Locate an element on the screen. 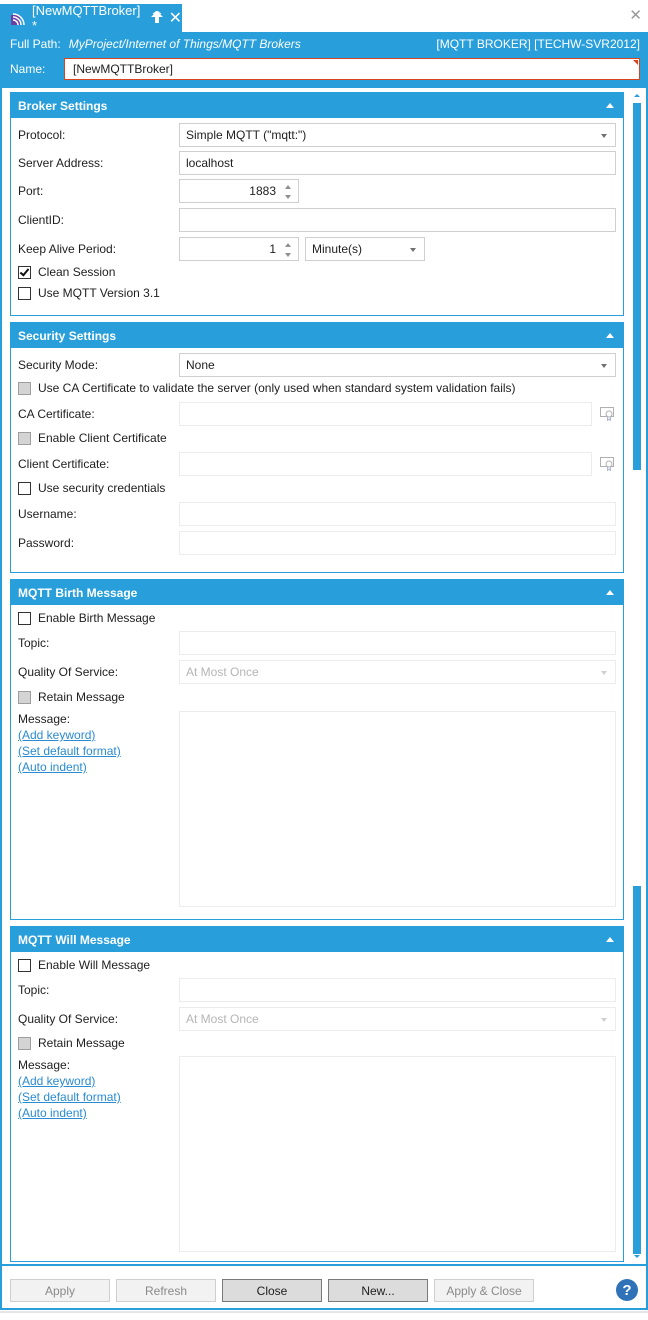 The height and width of the screenshot is (1320, 648). window-close-icon: ✕ is located at coordinates (635, 15).